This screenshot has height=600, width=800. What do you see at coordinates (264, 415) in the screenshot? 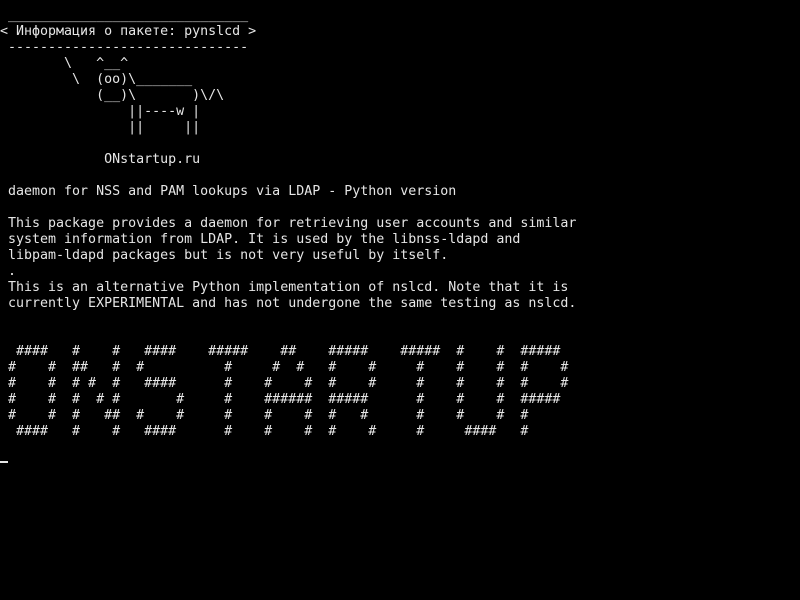
I see `banner-line: # # # ## # # # # # # # # # # #` at bounding box center [264, 415].